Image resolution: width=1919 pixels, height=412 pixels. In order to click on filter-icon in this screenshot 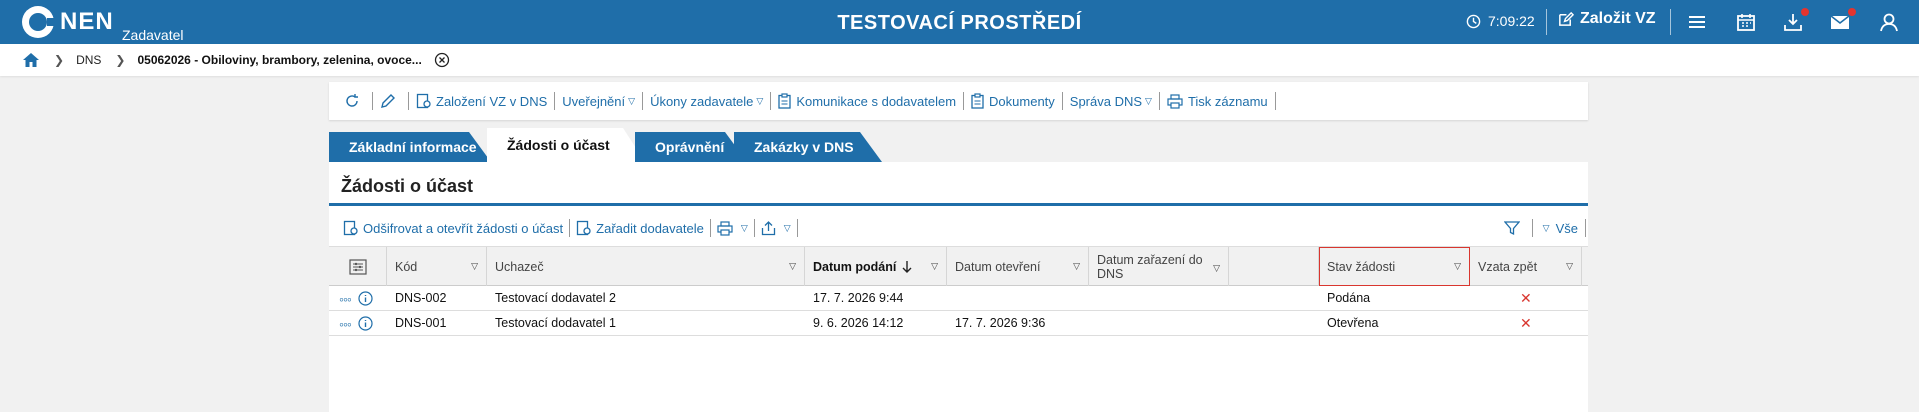, I will do `click(1511, 228)`.